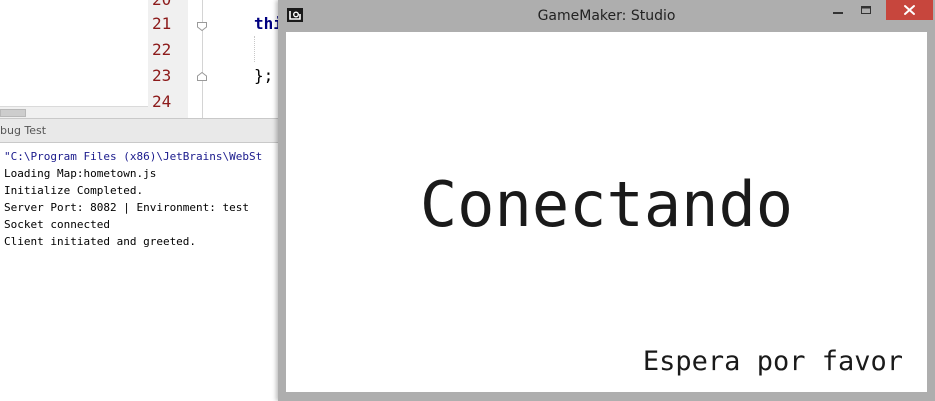 The height and width of the screenshot is (401, 935). Describe the element at coordinates (133, 156) in the screenshot. I see `console-line: "C:\Program Files (x86)\JetBrains\WebSt` at that location.